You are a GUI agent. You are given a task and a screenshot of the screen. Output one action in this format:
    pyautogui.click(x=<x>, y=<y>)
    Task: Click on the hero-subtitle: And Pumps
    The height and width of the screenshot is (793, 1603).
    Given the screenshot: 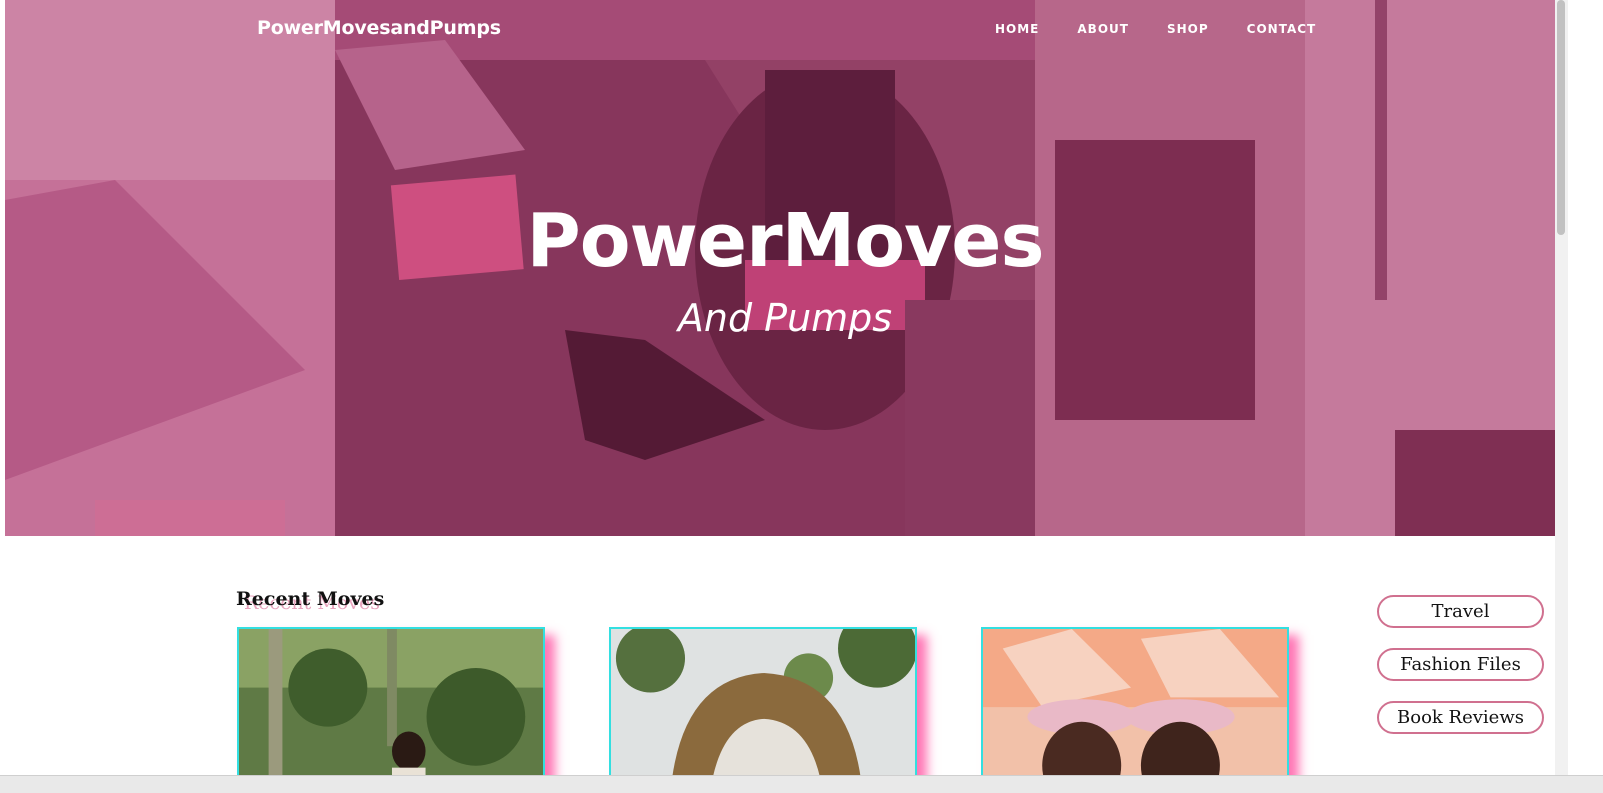 What is the action you would take?
    pyautogui.click(x=785, y=318)
    